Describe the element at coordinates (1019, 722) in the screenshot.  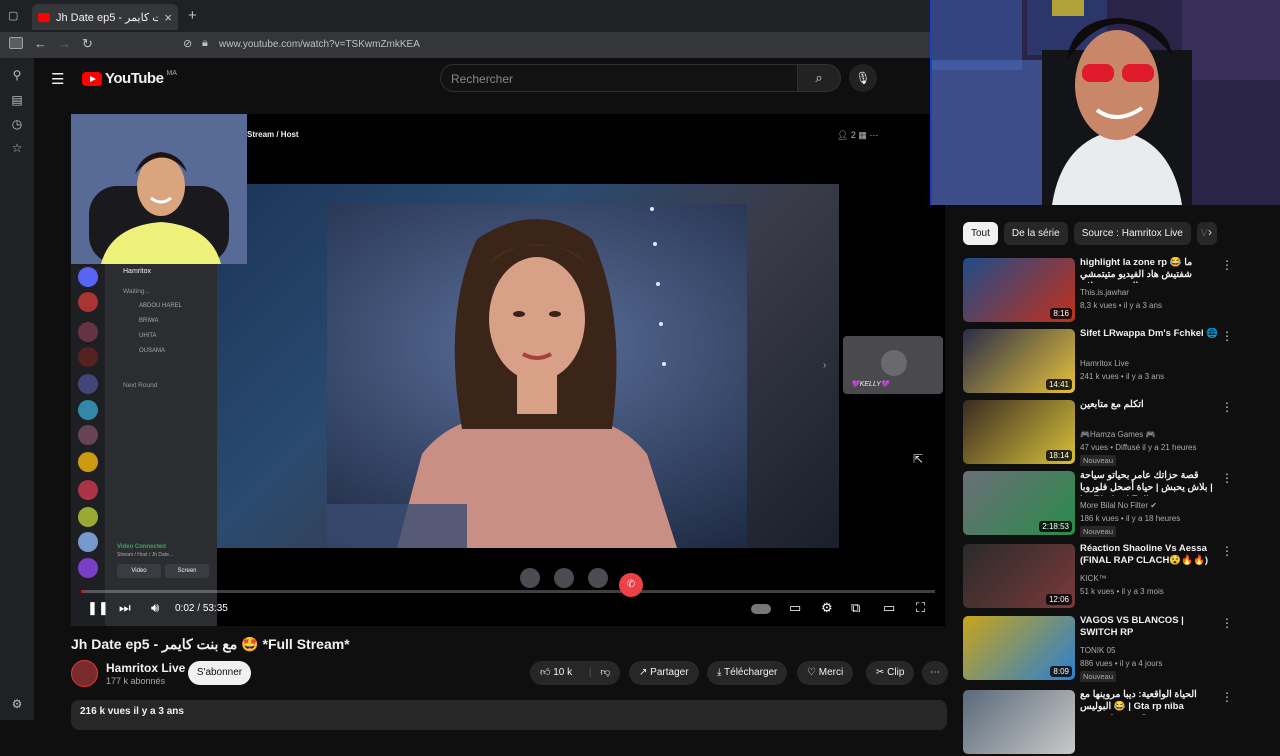
I see `video-thumbnail` at that location.